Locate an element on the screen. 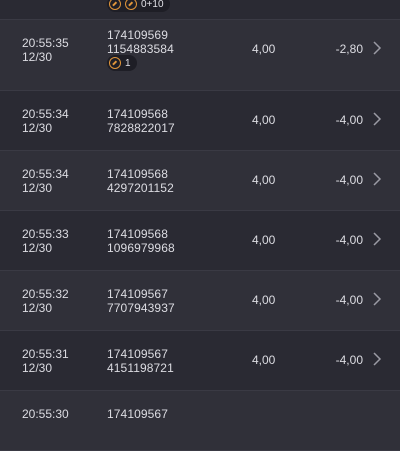 The width and height of the screenshot is (400, 451). ticket-id: 4297201152 is located at coordinates (140, 188).